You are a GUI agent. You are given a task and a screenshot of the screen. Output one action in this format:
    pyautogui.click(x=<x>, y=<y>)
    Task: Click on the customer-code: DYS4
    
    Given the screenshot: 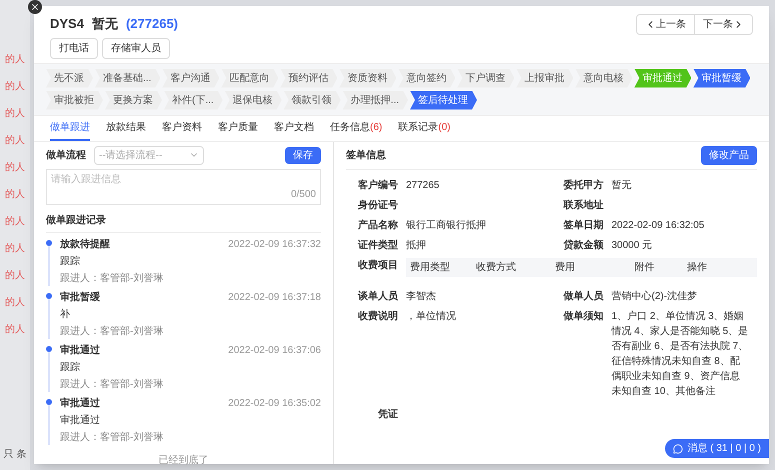 What is the action you would take?
    pyautogui.click(x=67, y=24)
    